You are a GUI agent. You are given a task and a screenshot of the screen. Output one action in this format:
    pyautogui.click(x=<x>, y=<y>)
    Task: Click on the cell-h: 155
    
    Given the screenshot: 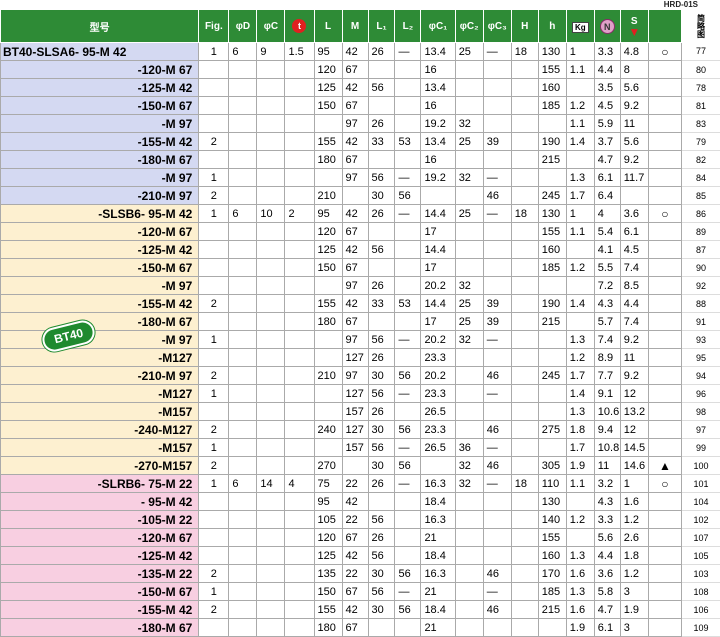 What is the action you would take?
    pyautogui.click(x=552, y=232)
    